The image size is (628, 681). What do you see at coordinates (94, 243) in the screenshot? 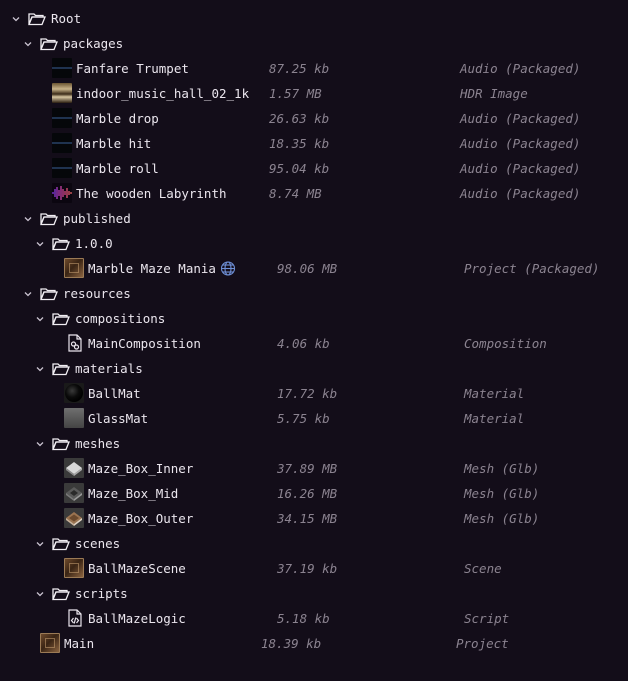
I see `folder-label: 1.0.0` at bounding box center [94, 243].